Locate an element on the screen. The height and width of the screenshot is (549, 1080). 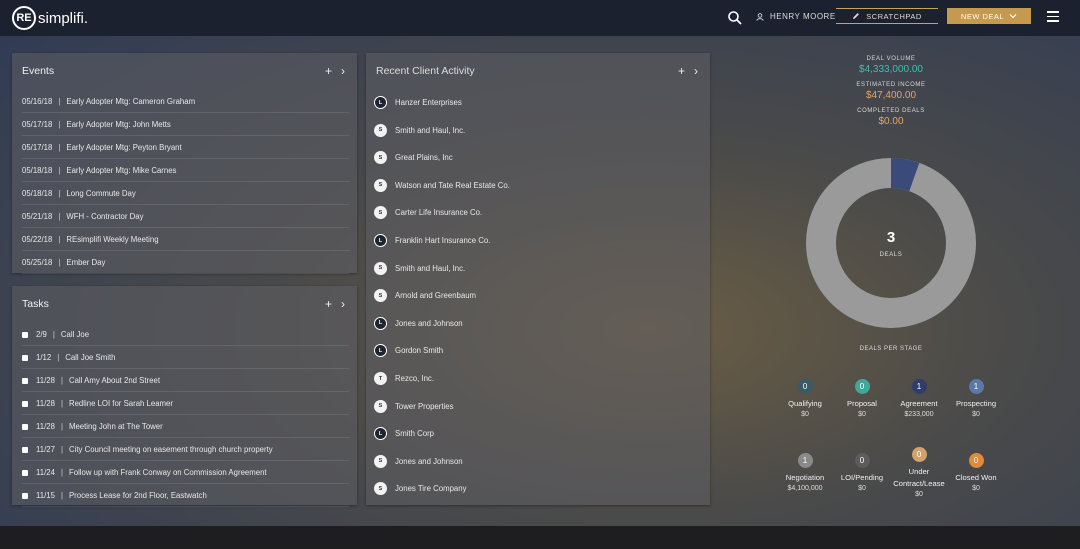
event-row: 05/18/18 | Early Adopter Mtg: Mike Carnes is located at coordinates (185, 171).